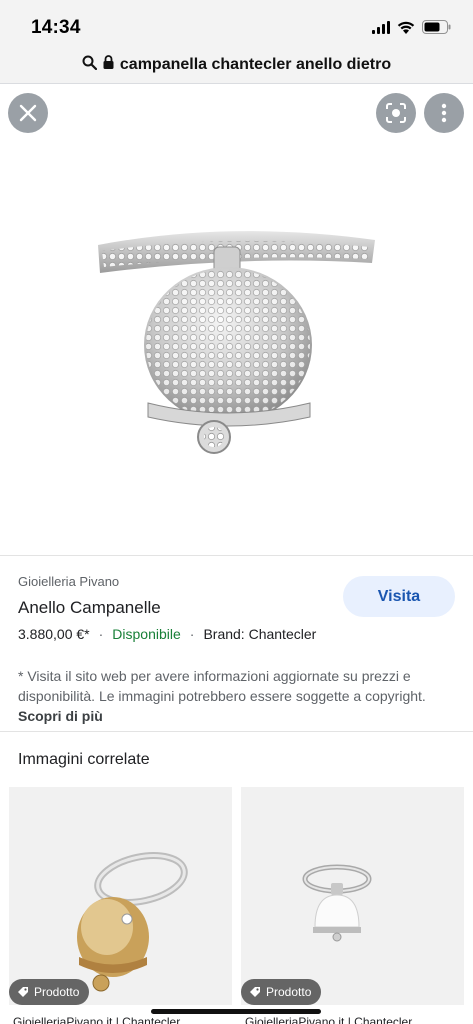 The width and height of the screenshot is (473, 1024). Describe the element at coordinates (260, 634) in the screenshot. I see `product-brand: Brand: Chantecler` at that location.